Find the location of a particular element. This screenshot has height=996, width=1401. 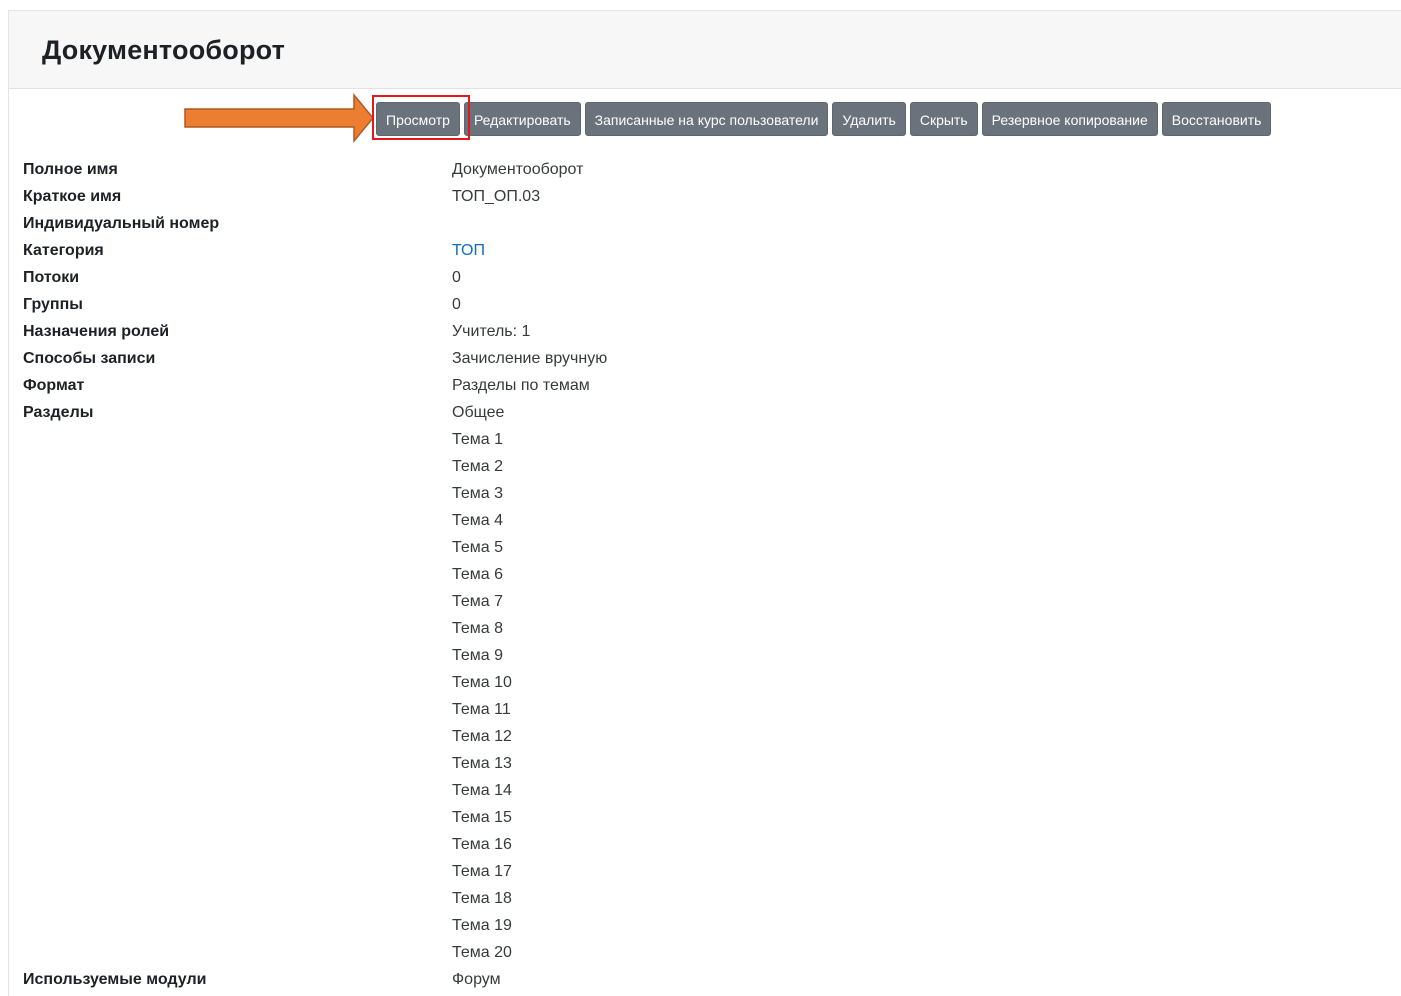

category-link: ТОП is located at coordinates (468, 251).